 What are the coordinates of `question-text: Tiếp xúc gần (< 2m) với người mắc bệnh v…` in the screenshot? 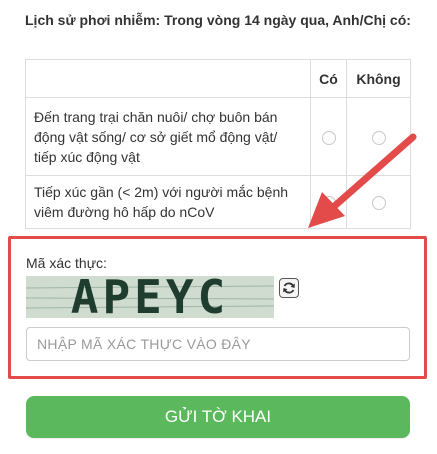 It's located at (168, 202).